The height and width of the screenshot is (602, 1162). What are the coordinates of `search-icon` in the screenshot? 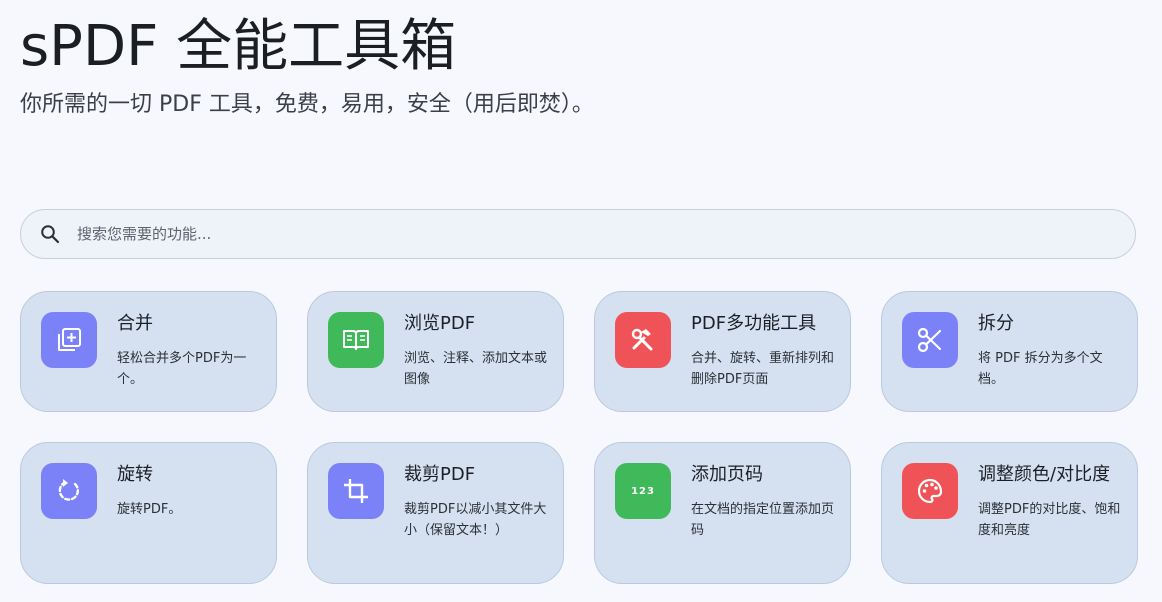 It's located at (50, 234).